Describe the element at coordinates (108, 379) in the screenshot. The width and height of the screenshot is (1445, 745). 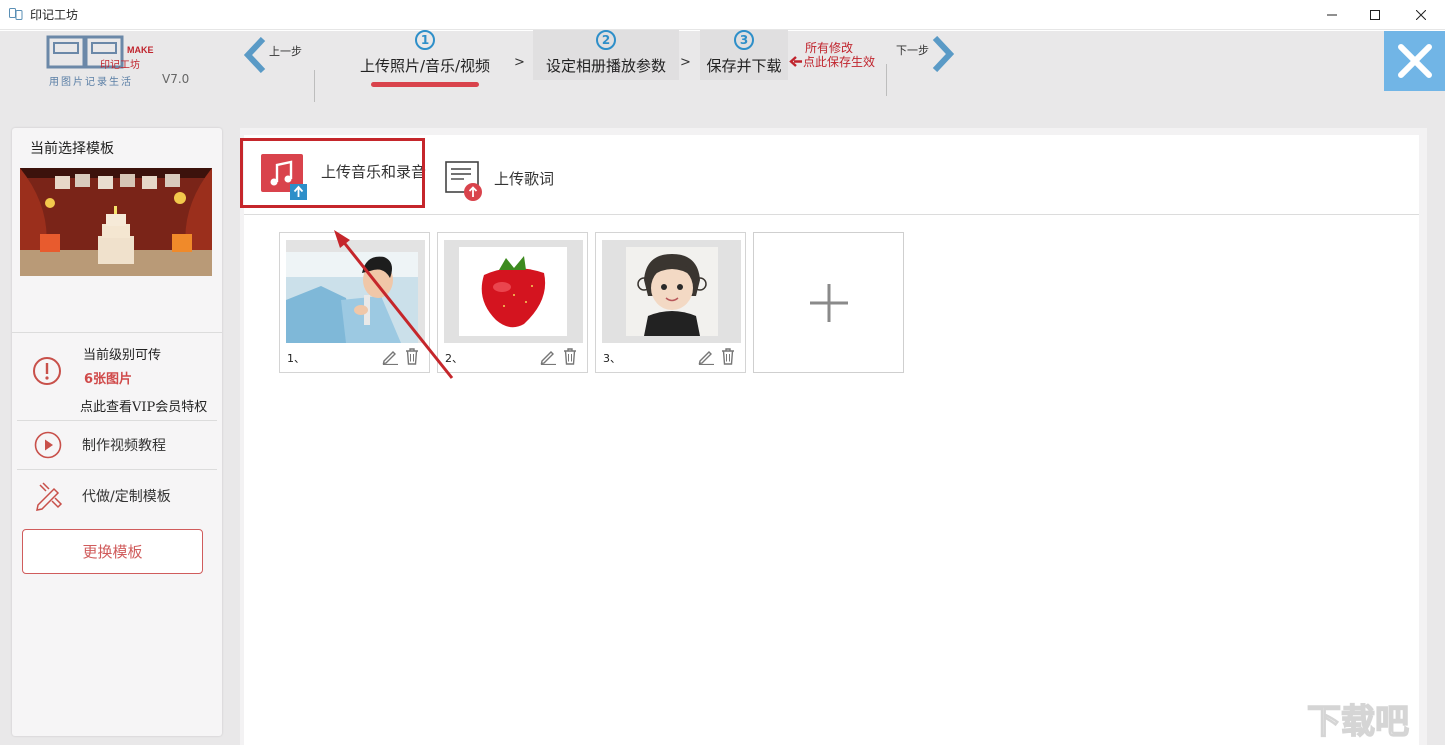
I see `upload-limit-value: 6张图片` at that location.